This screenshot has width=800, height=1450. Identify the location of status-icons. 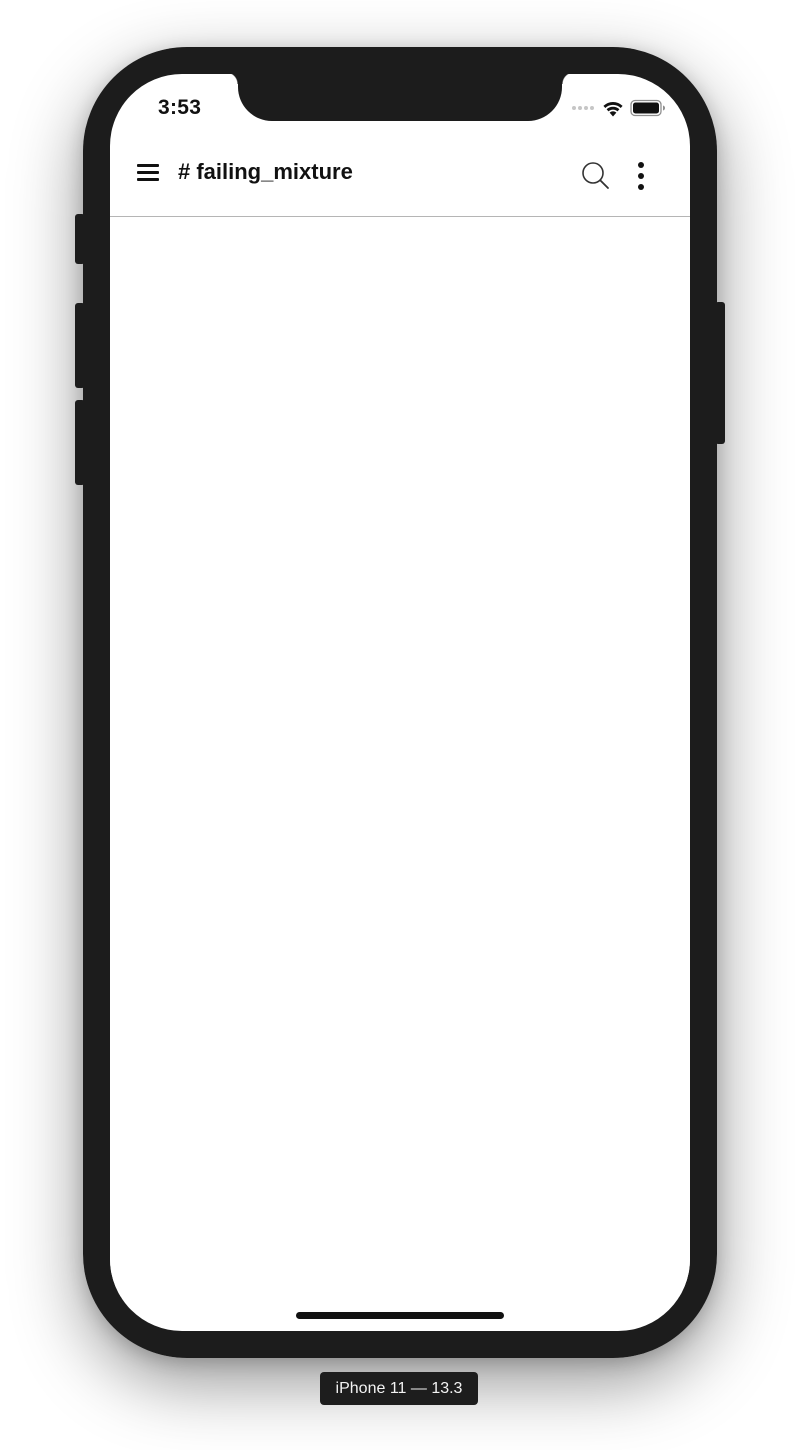
(619, 108).